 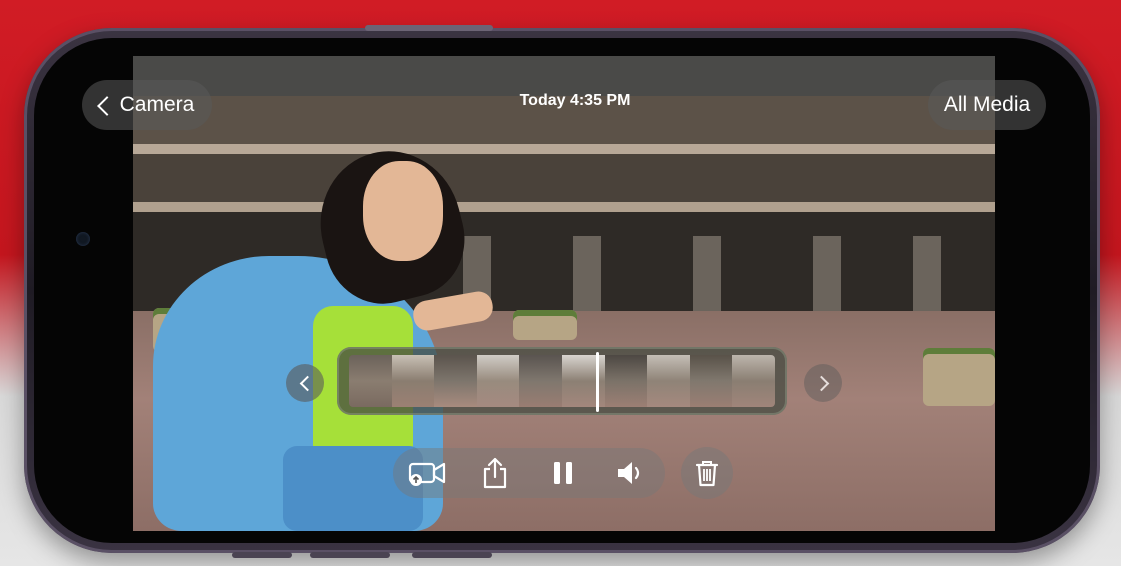 I want to click on volume-icon, so click(x=629, y=473).